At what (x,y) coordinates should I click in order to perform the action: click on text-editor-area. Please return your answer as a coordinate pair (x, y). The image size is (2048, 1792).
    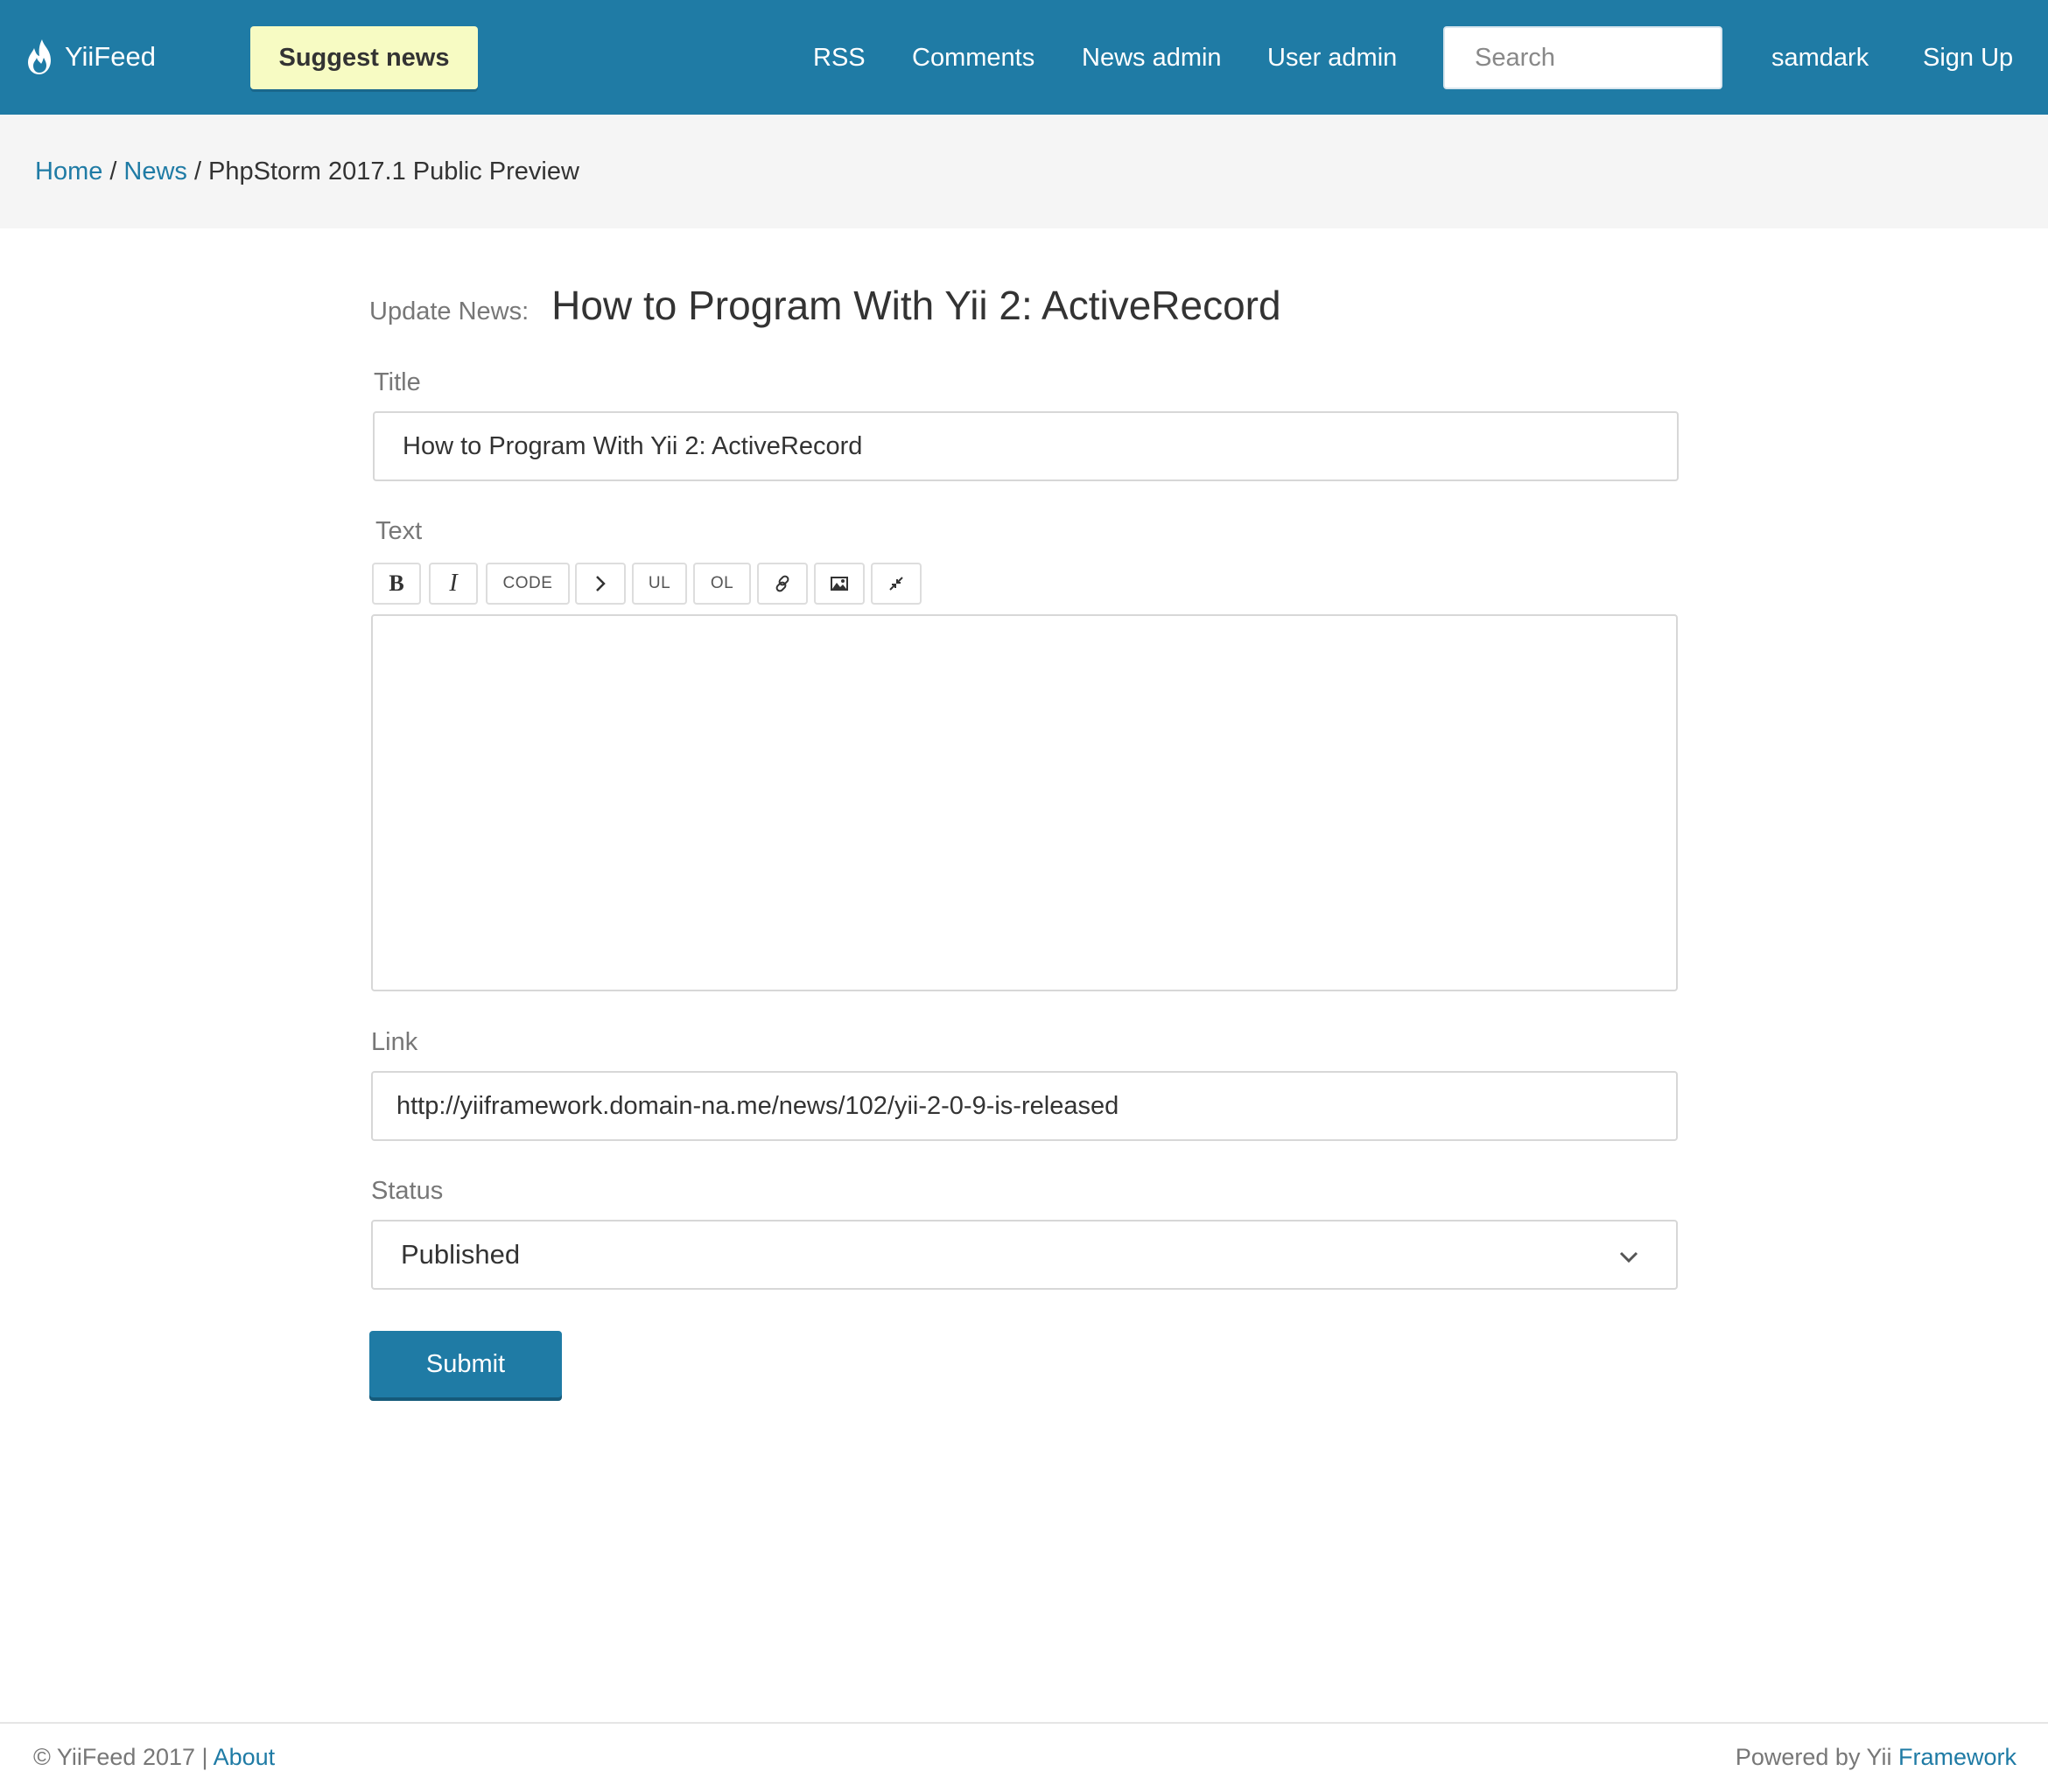
    Looking at the image, I should click on (1024, 802).